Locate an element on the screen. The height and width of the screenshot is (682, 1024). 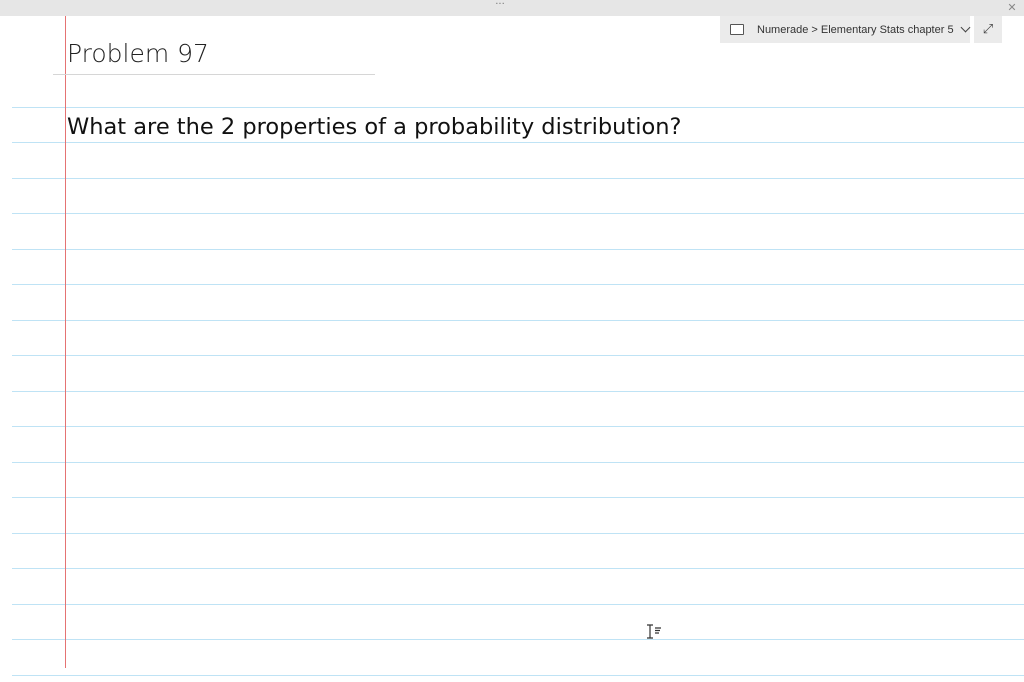
expand-button: ⤢ is located at coordinates (988, 29).